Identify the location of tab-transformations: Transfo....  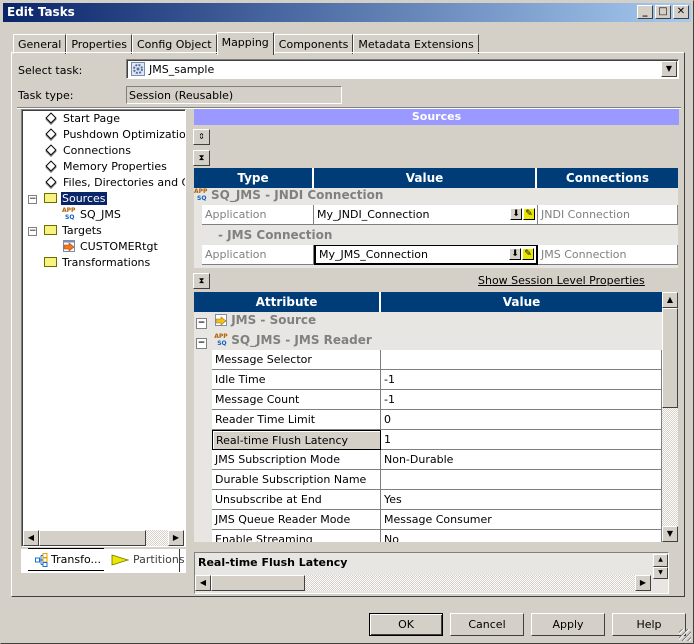
(66, 559).